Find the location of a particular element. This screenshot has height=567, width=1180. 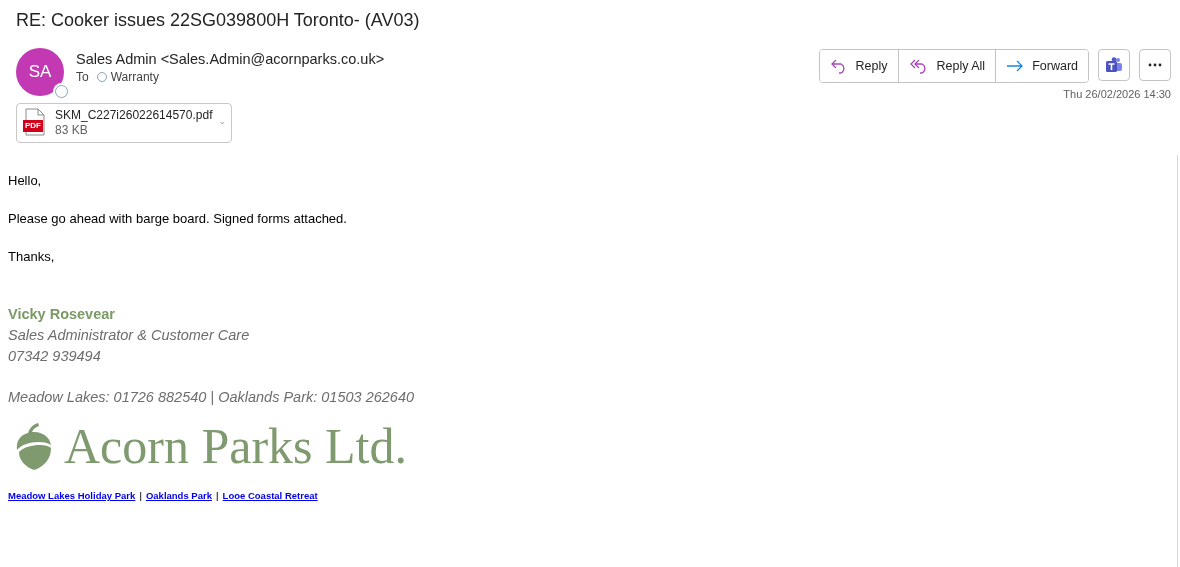

to-label: To is located at coordinates (82, 77).